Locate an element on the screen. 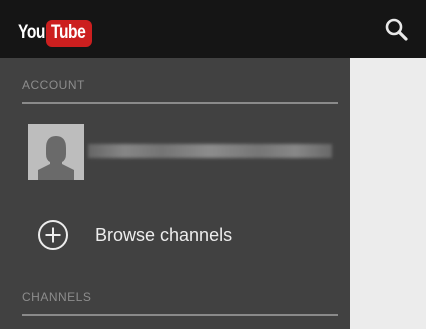  search-button is located at coordinates (398, 30).